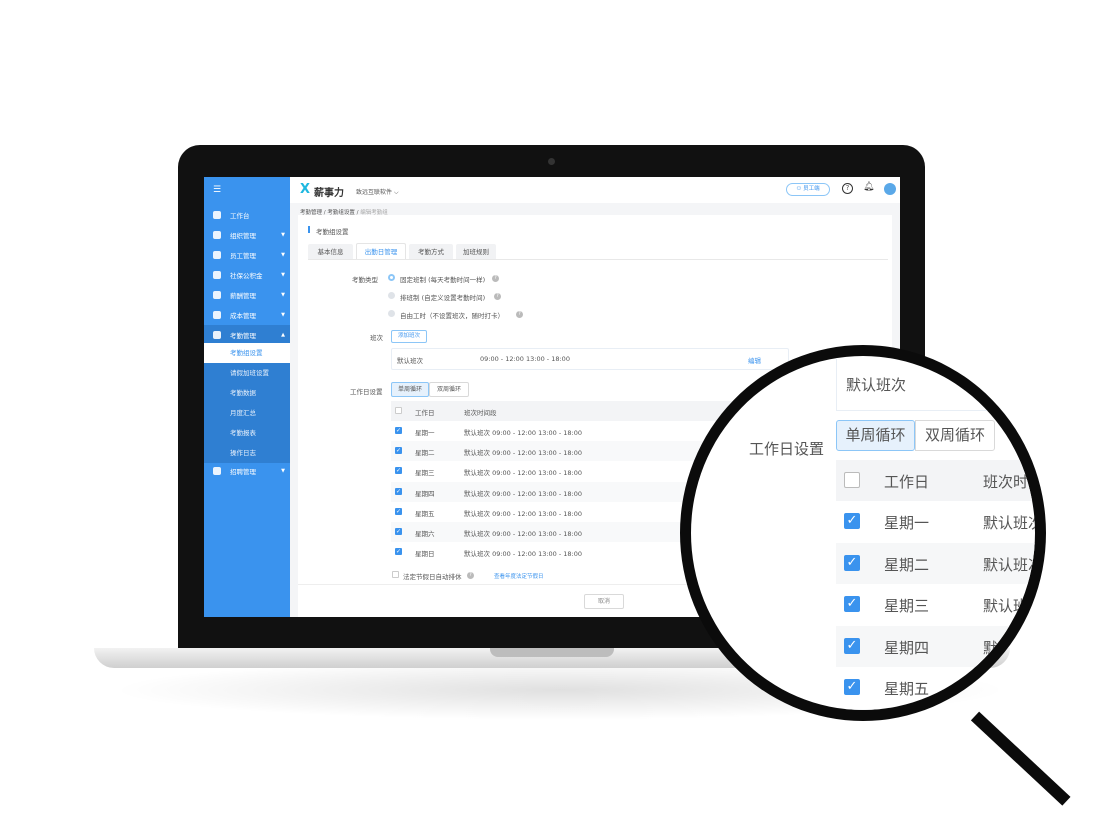 The width and height of the screenshot is (1102, 828). What do you see at coordinates (217, 471) in the screenshot?
I see `briefcase-icon` at bounding box center [217, 471].